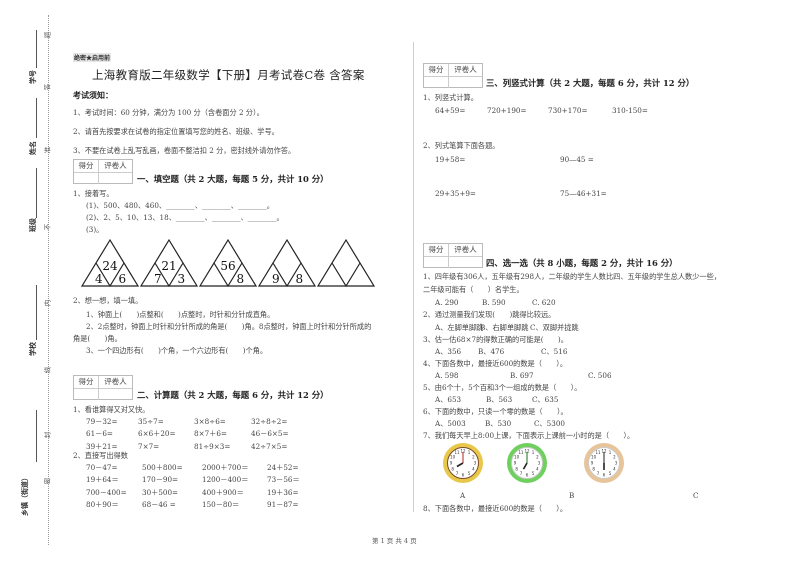 Image resolution: width=800 pixels, height=565 pixels. What do you see at coordinates (461, 145) in the screenshot?
I see `question-stem: 2、列式笔算下面各题。` at bounding box center [461, 145].